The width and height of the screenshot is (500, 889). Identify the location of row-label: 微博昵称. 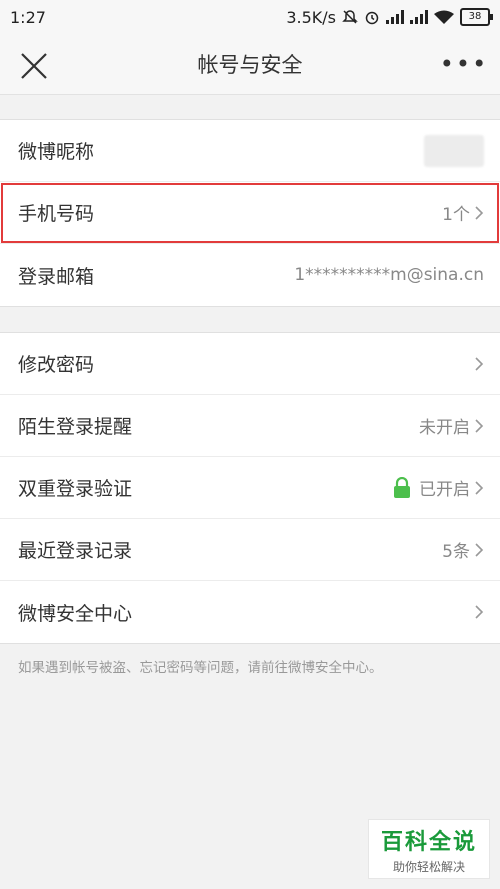
(56, 152).